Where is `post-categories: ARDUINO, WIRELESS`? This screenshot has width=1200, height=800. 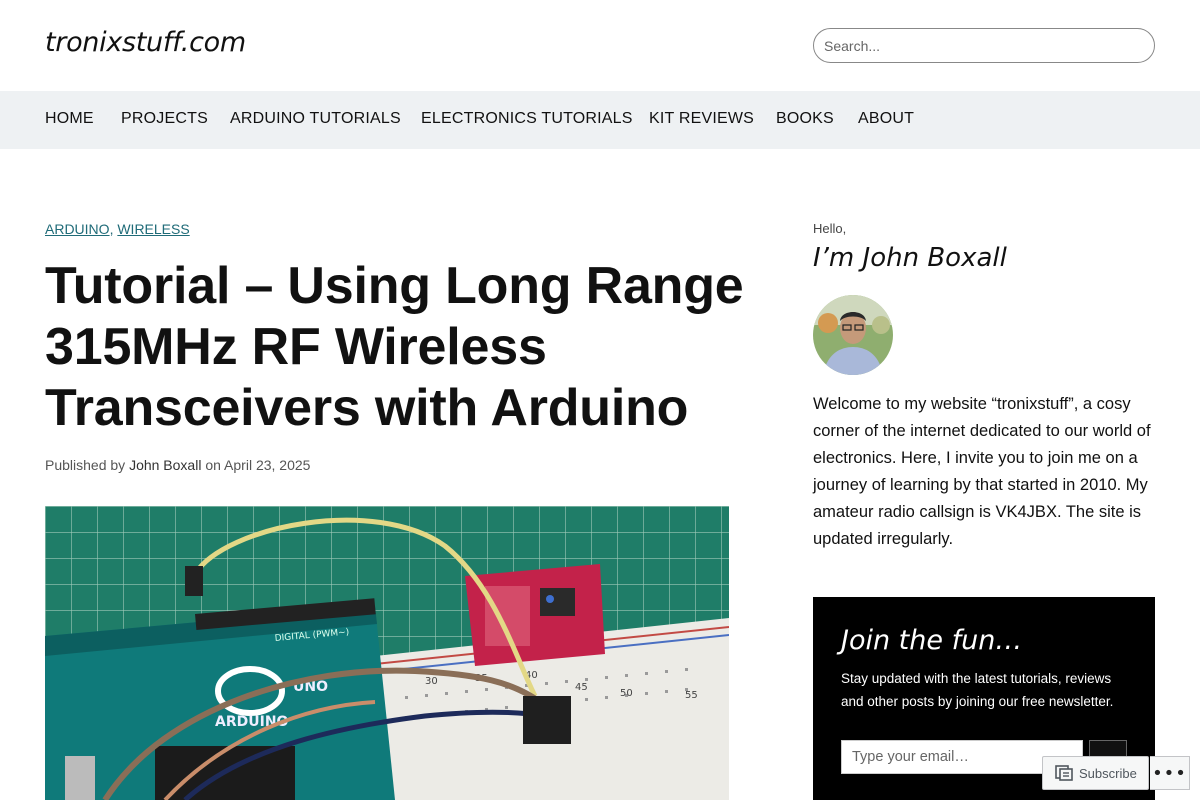 post-categories: ARDUINO, WIRELESS is located at coordinates (117, 229).